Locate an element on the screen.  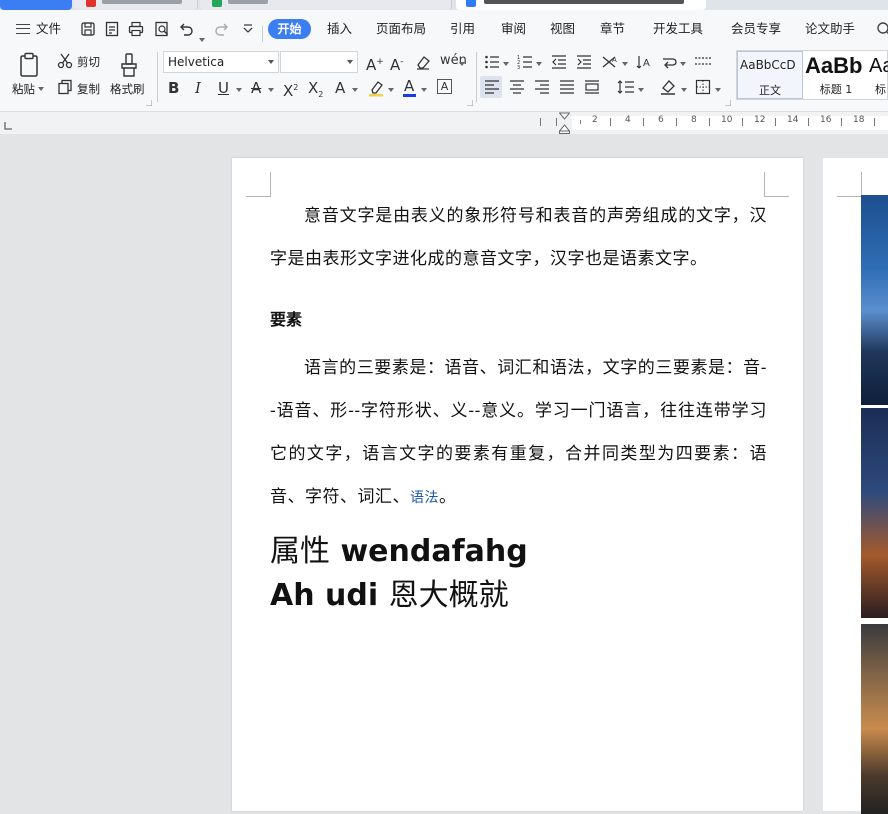
export-pdf-icon is located at coordinates (112, 29).